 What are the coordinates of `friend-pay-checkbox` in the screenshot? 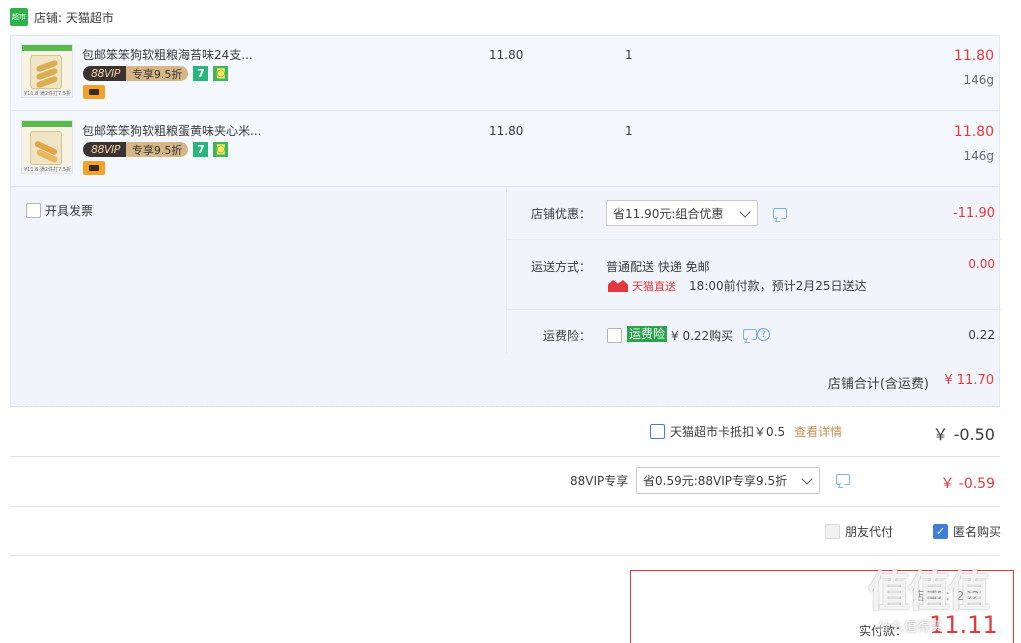 It's located at (832, 531).